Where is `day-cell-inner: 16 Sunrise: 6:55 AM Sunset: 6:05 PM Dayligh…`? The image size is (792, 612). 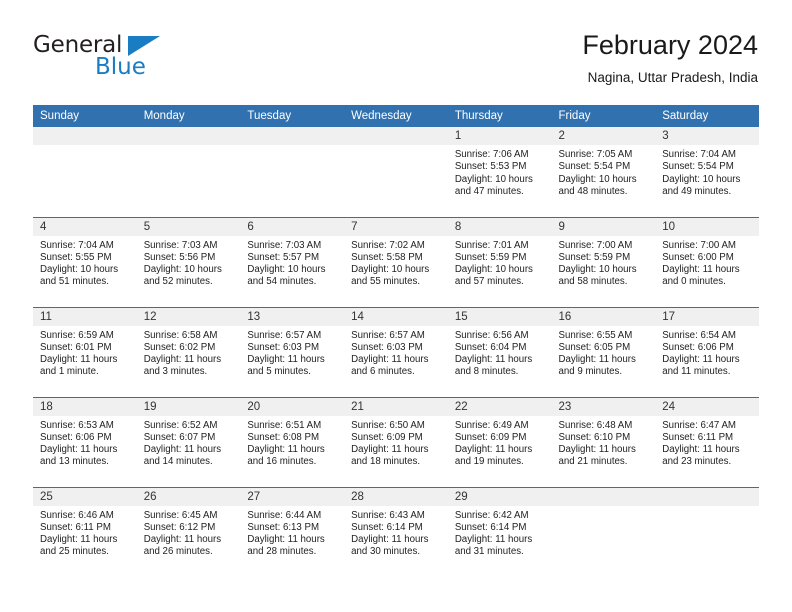
day-cell-inner: 16 Sunrise: 6:55 AM Sunset: 6:05 PM Dayligh… is located at coordinates (603, 352).